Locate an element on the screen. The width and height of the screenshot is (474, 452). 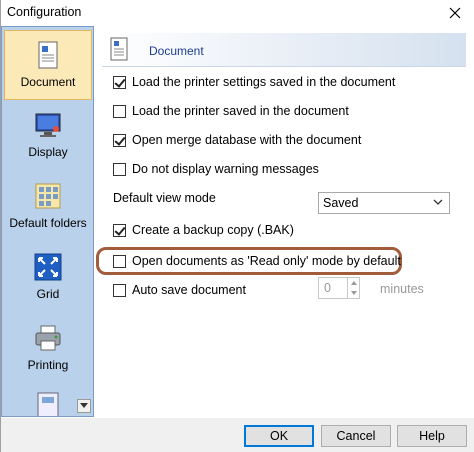
help-button: Help is located at coordinates (432, 436).